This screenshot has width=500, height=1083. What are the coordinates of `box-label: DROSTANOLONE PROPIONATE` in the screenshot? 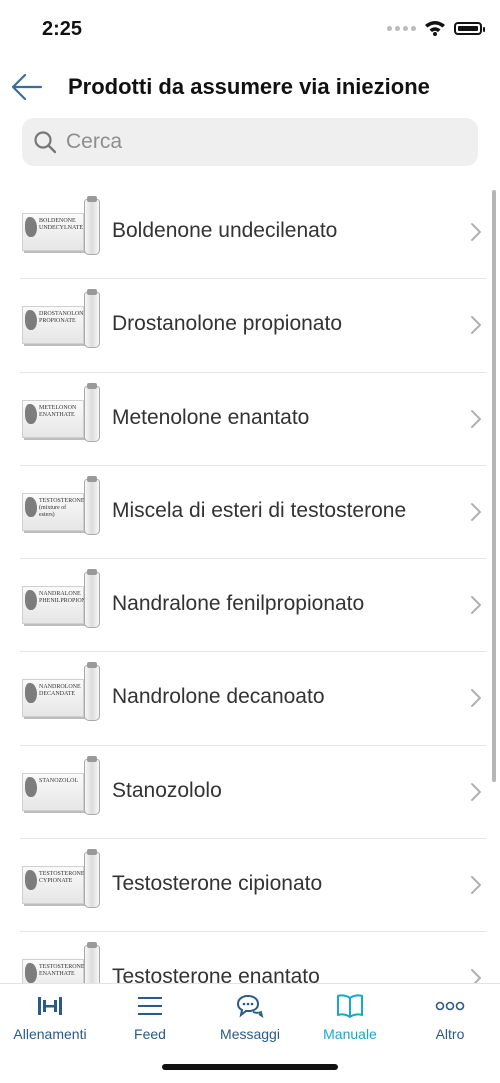 It's located at (63, 318).